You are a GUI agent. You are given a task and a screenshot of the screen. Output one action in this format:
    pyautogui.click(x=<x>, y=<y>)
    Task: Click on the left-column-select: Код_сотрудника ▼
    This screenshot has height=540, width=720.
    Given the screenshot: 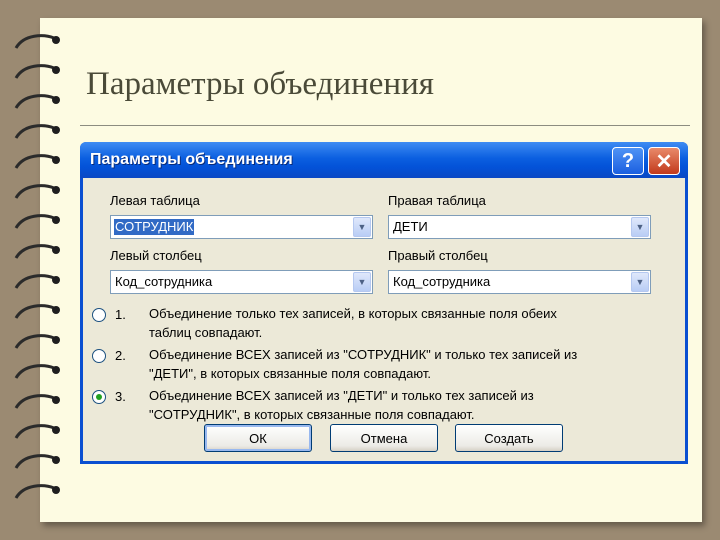 What is the action you would take?
    pyautogui.click(x=241, y=282)
    